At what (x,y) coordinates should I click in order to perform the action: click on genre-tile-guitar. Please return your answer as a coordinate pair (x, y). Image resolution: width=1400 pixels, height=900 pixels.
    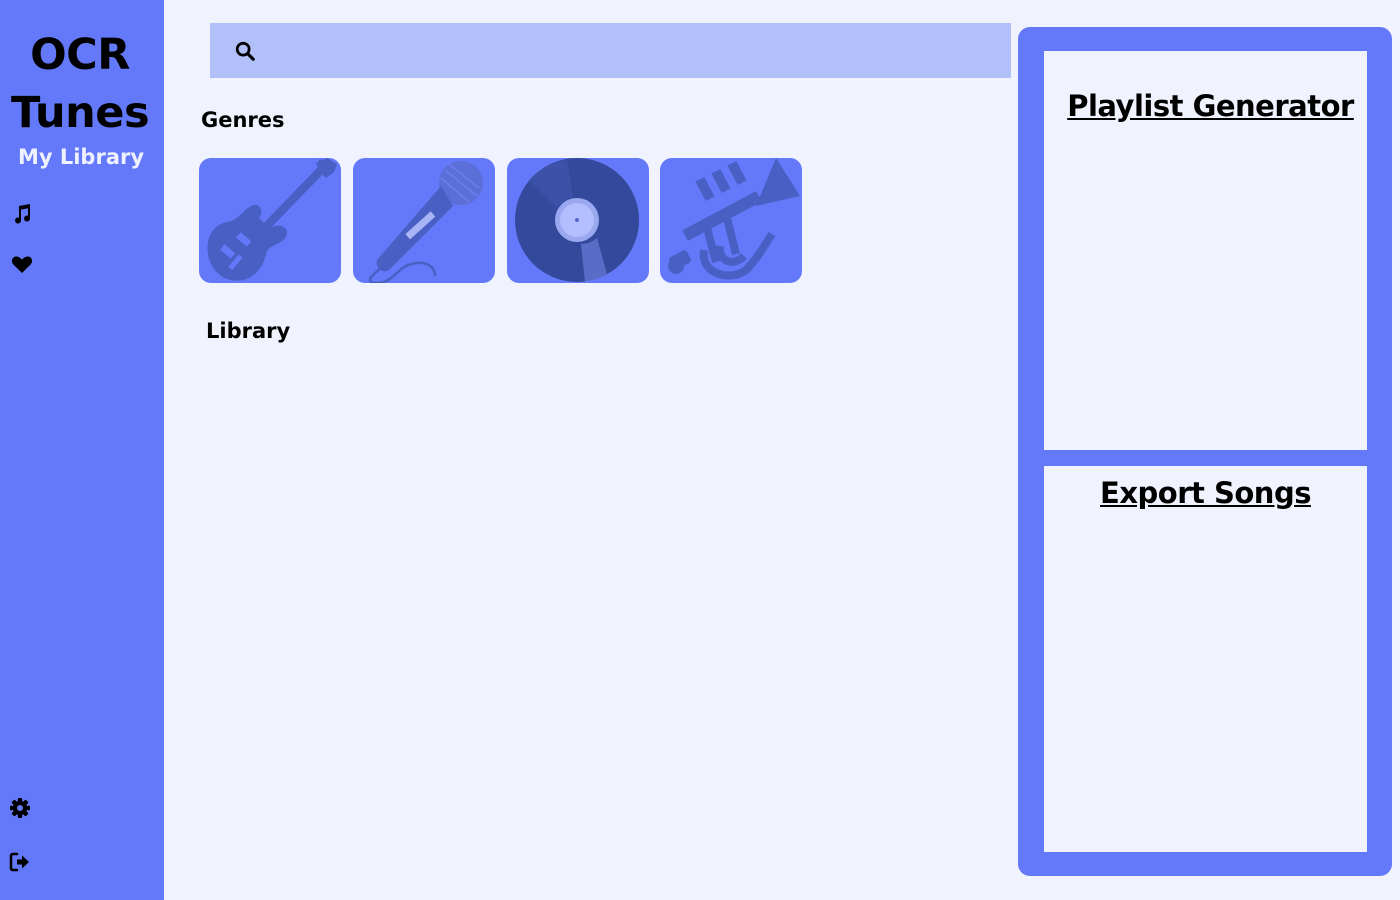
    Looking at the image, I should click on (270, 220).